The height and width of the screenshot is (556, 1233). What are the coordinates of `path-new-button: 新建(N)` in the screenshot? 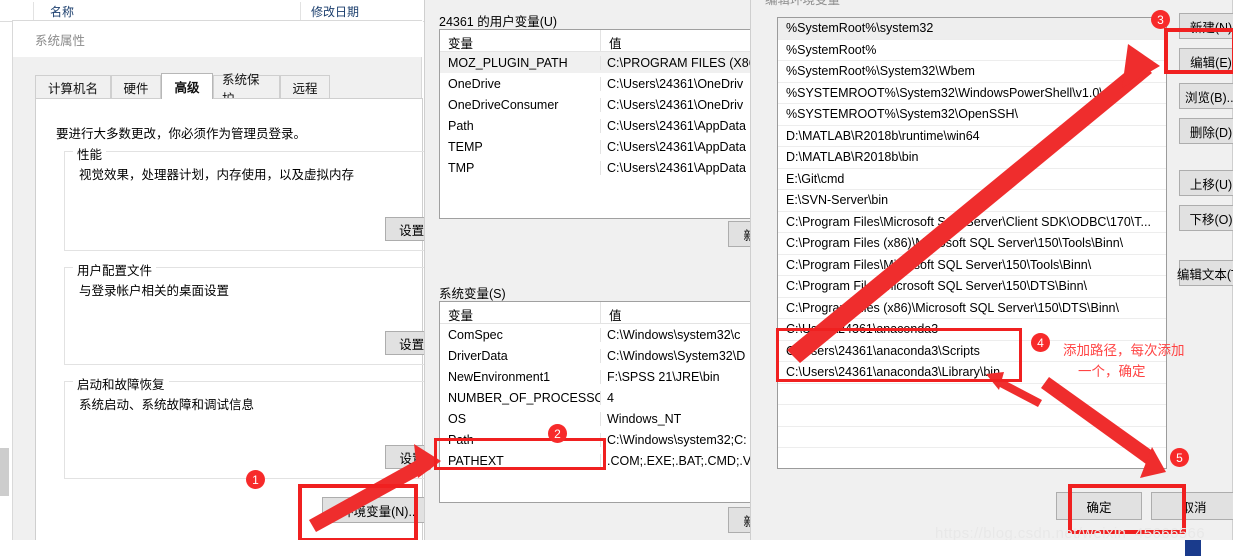 It's located at (1206, 26).